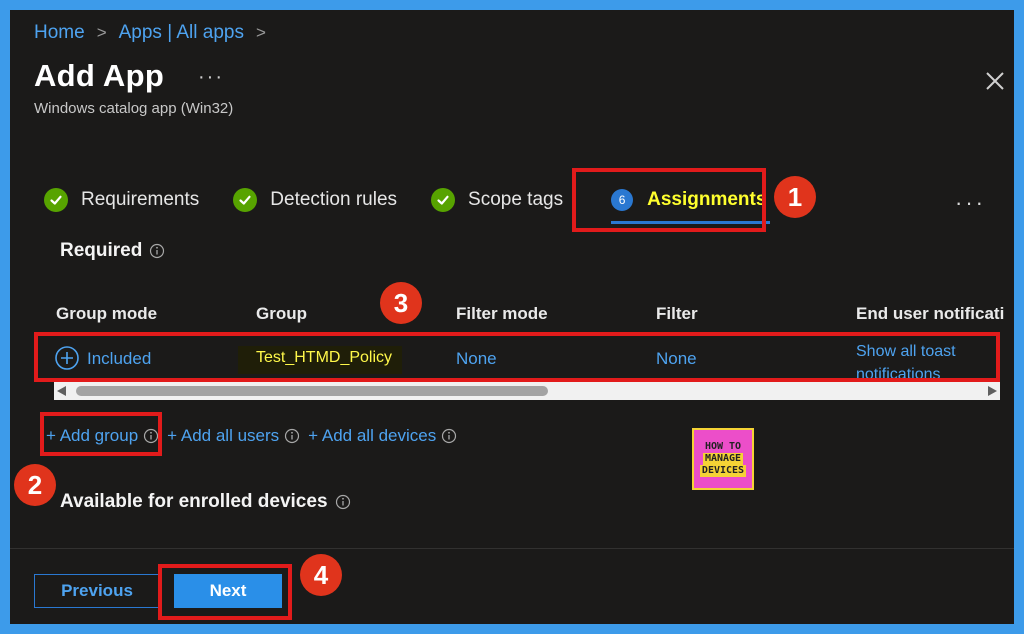 This screenshot has width=1024, height=634. Describe the element at coordinates (401, 303) in the screenshot. I see `annotation-badge-3: 3` at that location.